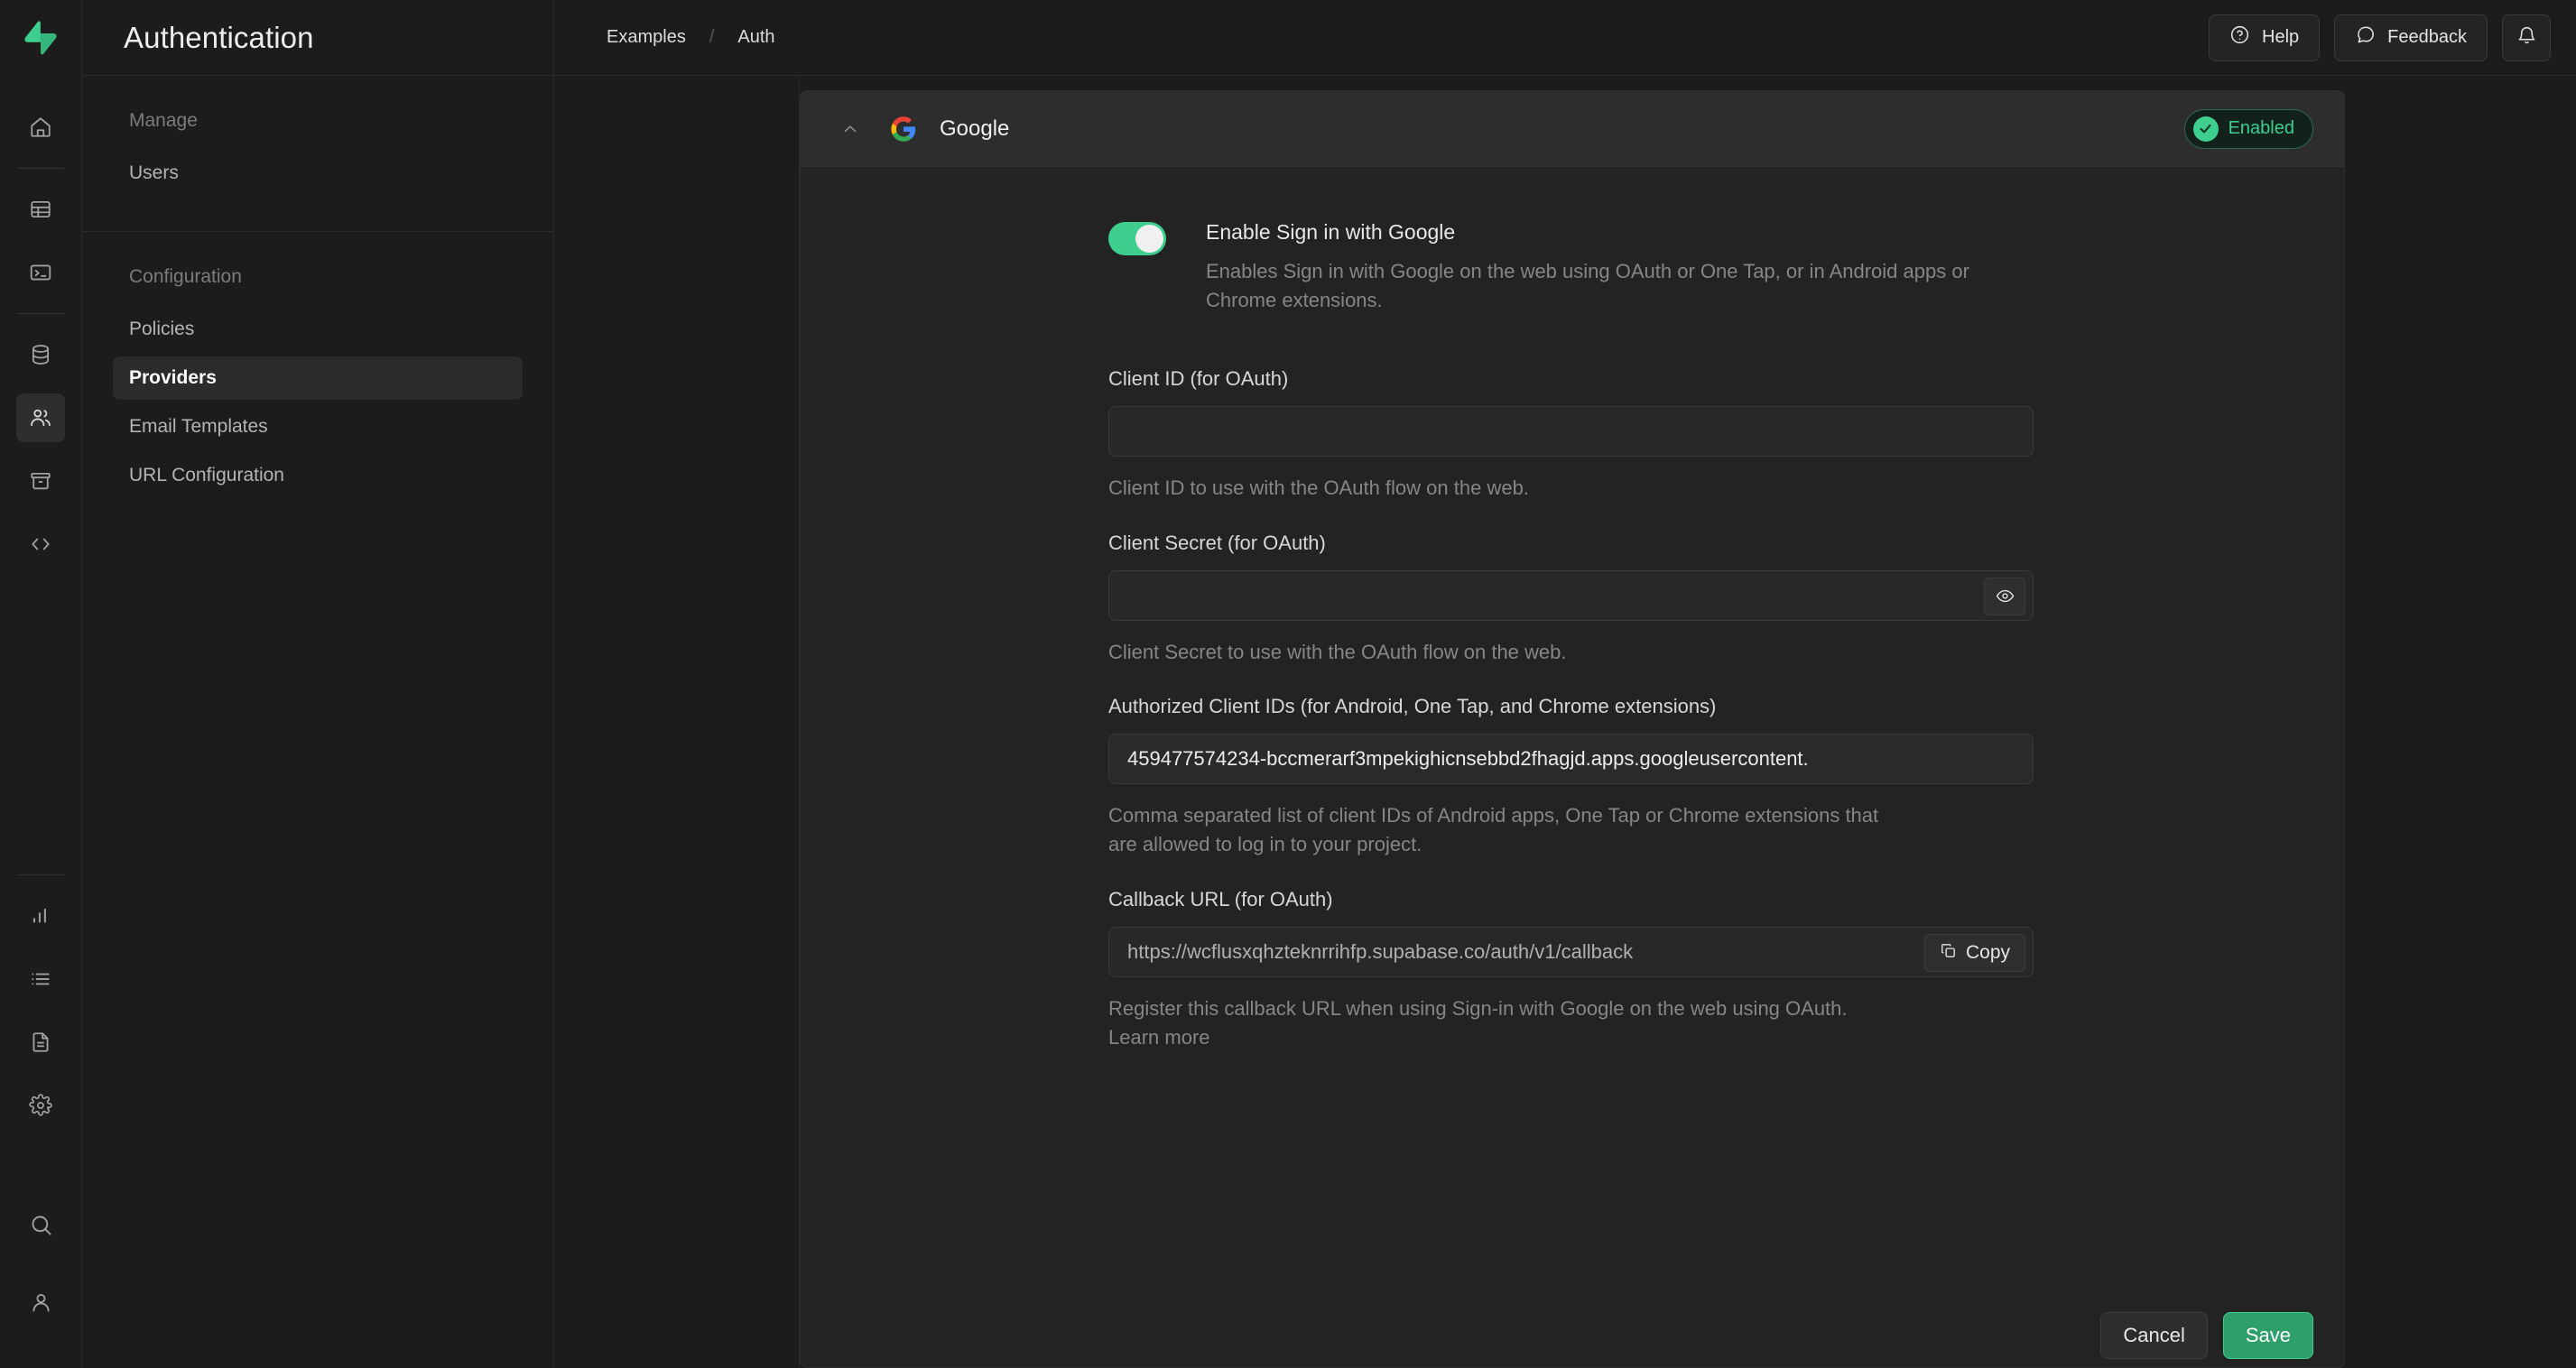 Image resolution: width=2576 pixels, height=1368 pixels. What do you see at coordinates (40, 1224) in the screenshot?
I see `search-icon` at bounding box center [40, 1224].